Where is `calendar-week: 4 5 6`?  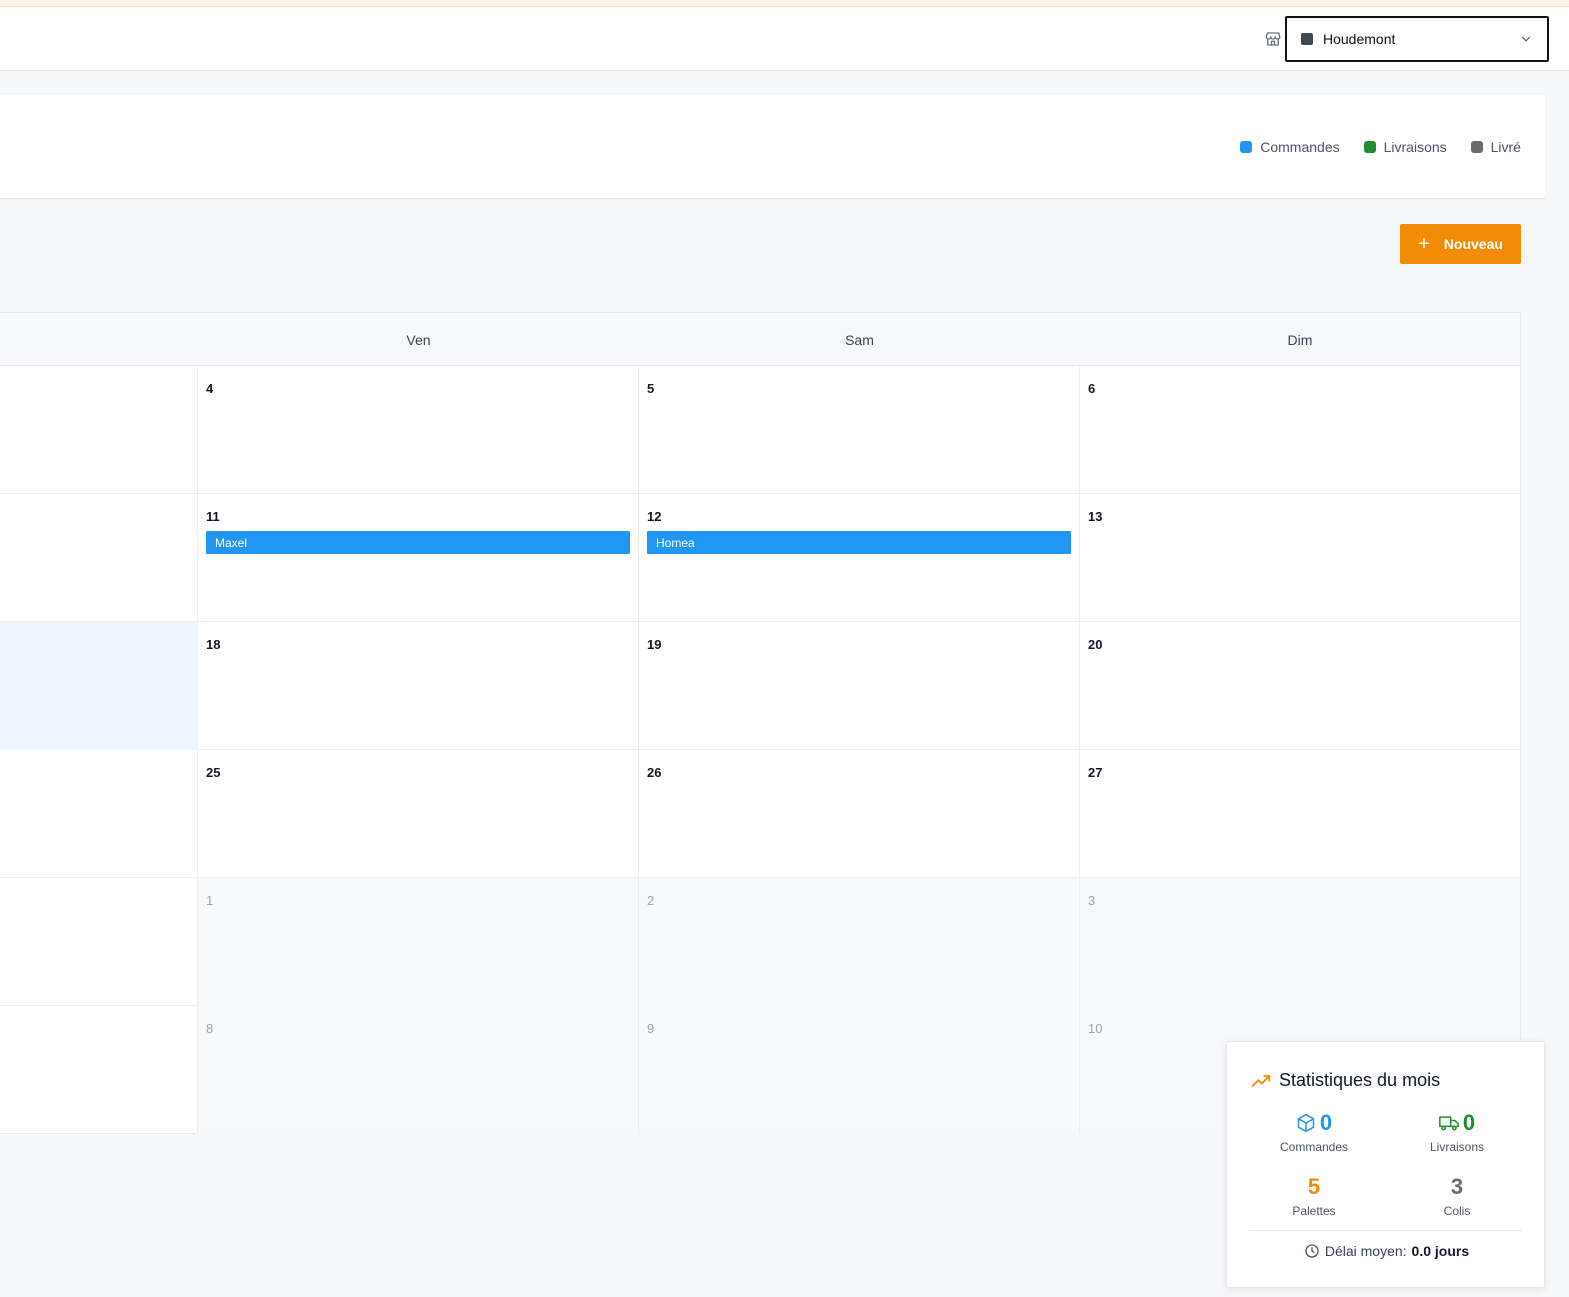 calendar-week: 4 5 6 is located at coordinates (760, 430).